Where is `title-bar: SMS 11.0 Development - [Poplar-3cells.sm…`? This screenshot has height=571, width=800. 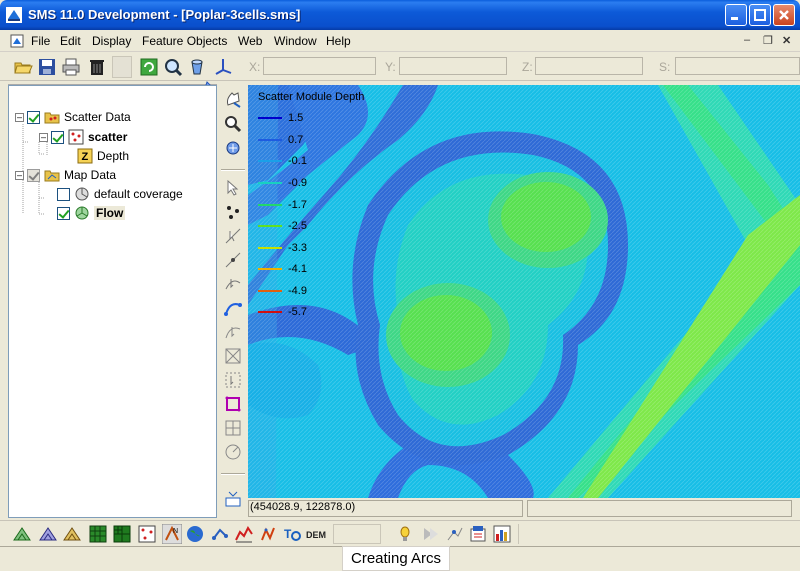
title-bar: SMS 11.0 Development - [Poplar-3cells.sm… is located at coordinates (400, 15).